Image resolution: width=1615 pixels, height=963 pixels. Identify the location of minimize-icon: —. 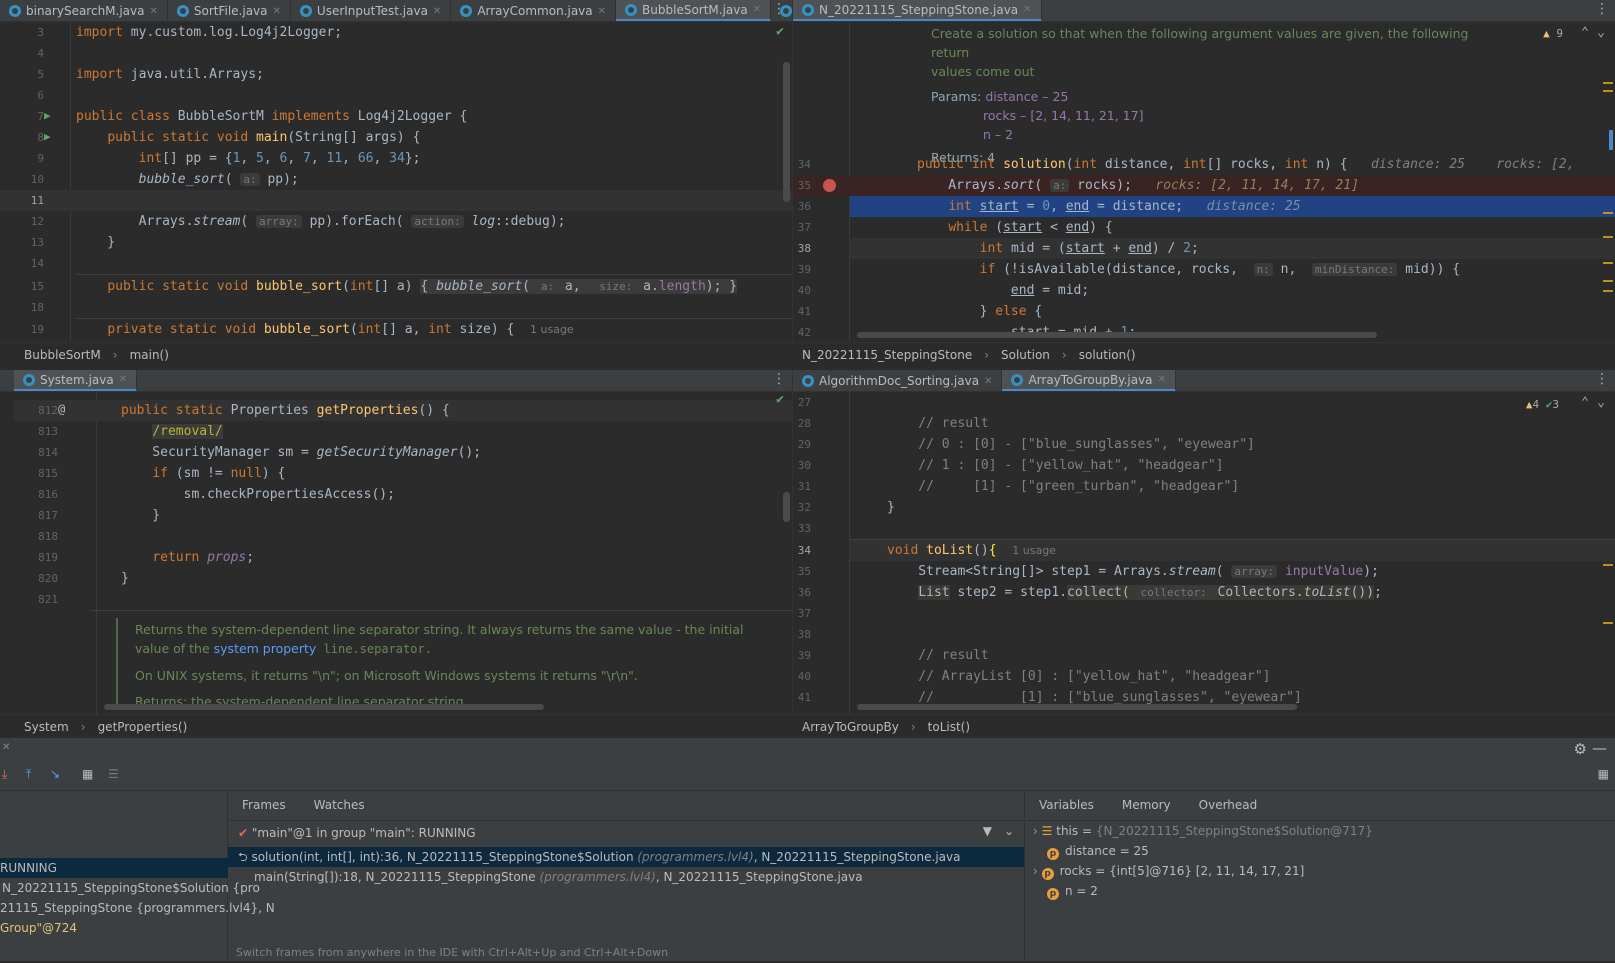
(1599, 748).